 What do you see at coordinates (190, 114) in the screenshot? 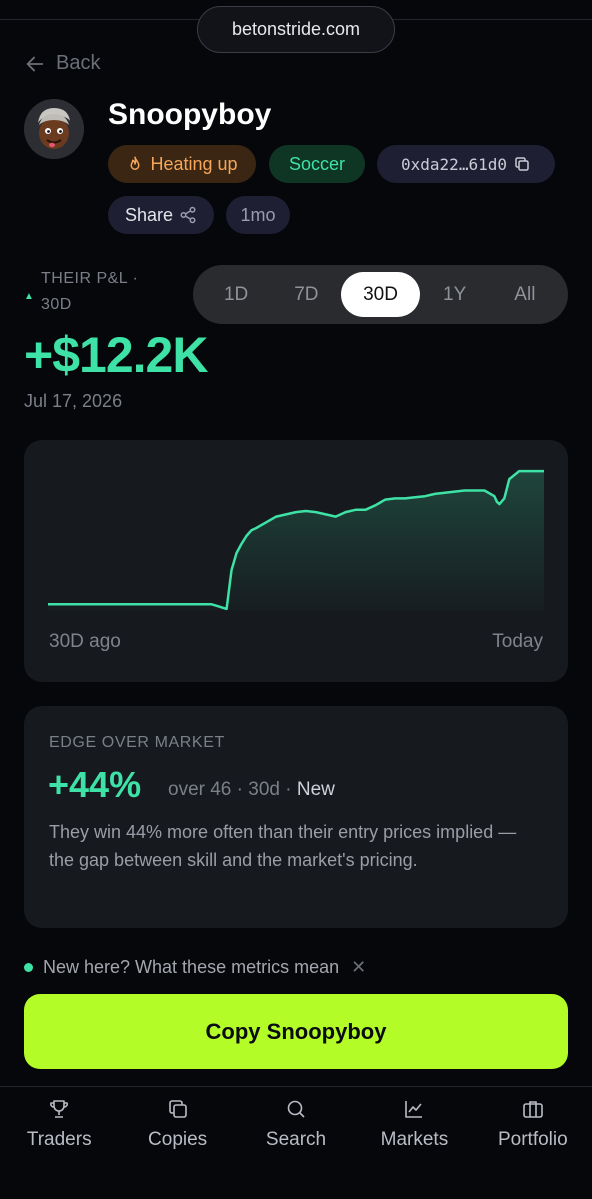
I see `trader-name: Snoopyboy` at bounding box center [190, 114].